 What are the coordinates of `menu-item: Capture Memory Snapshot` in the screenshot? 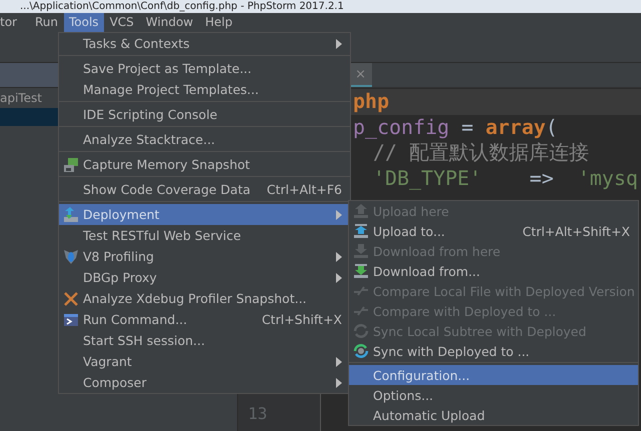 It's located at (204, 164).